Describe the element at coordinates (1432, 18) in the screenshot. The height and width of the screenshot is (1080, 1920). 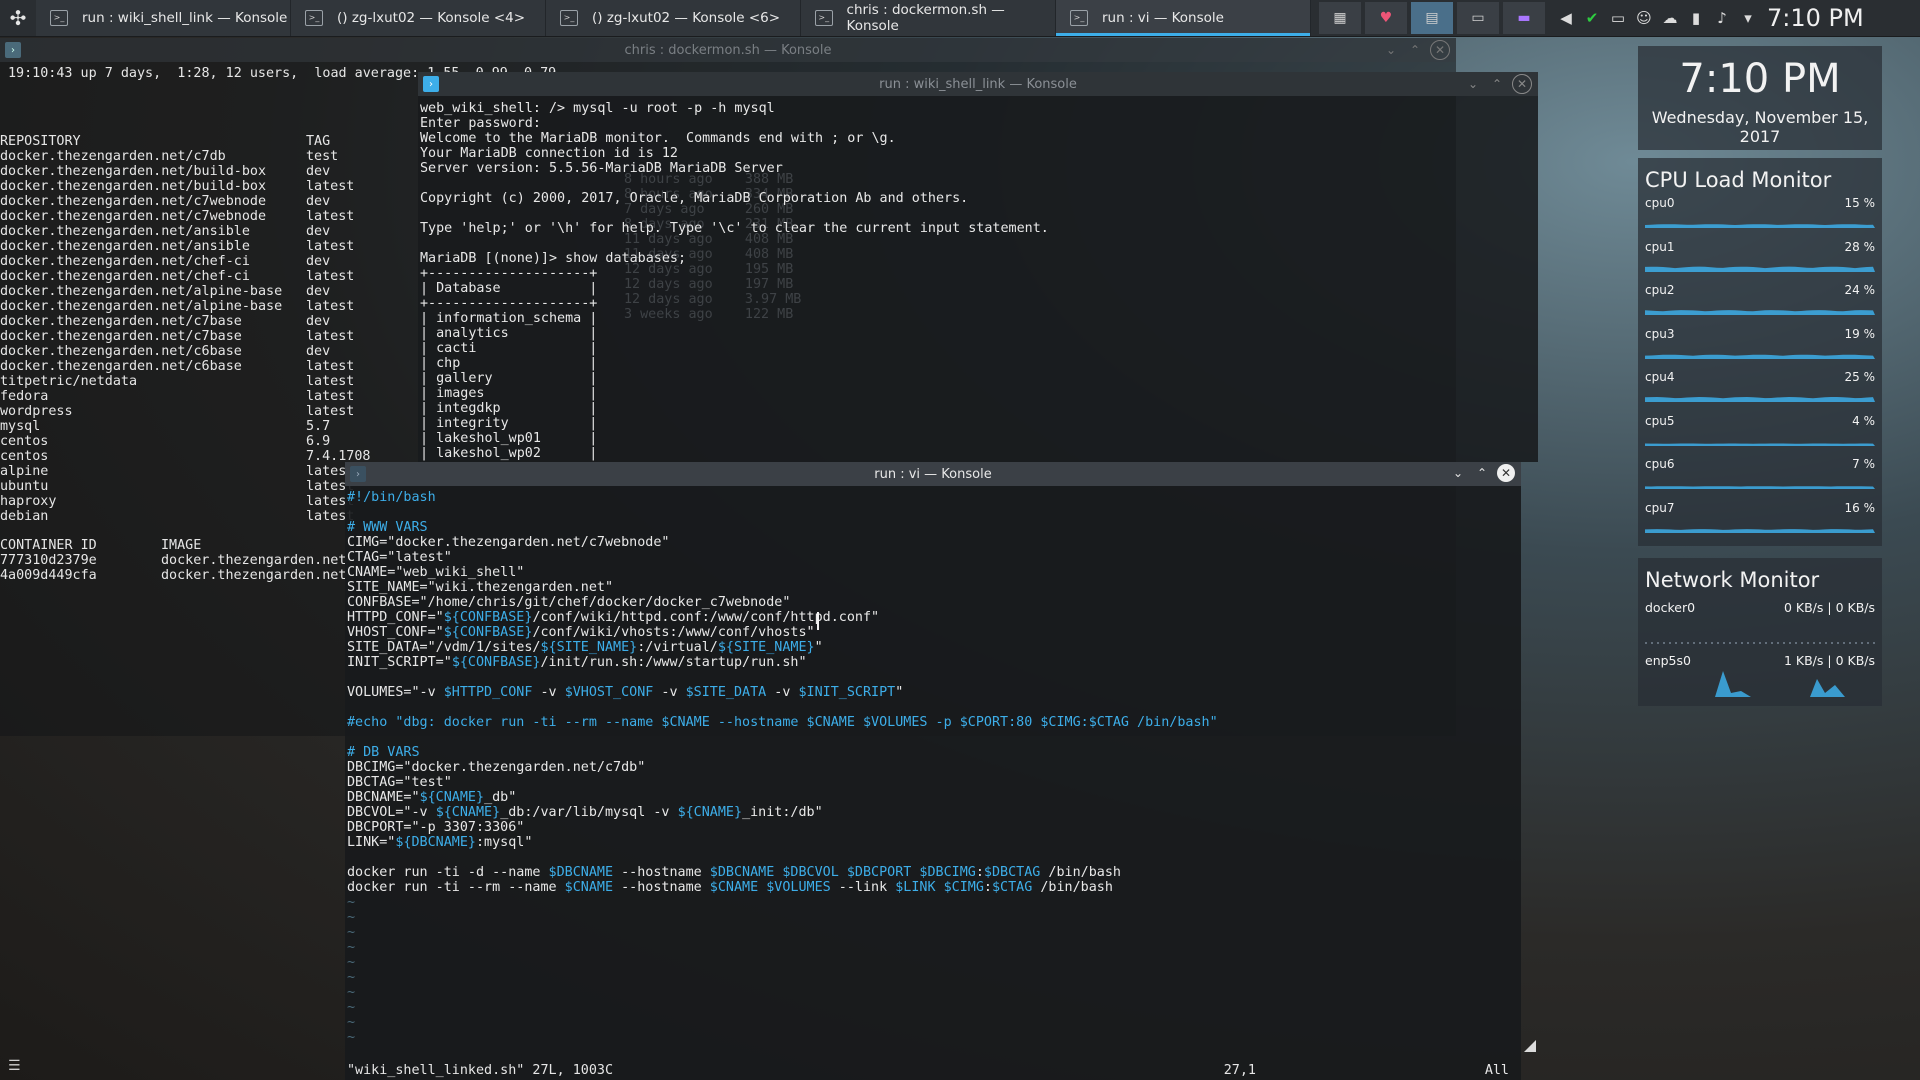
I see `desktop-3-icon: ▤` at that location.